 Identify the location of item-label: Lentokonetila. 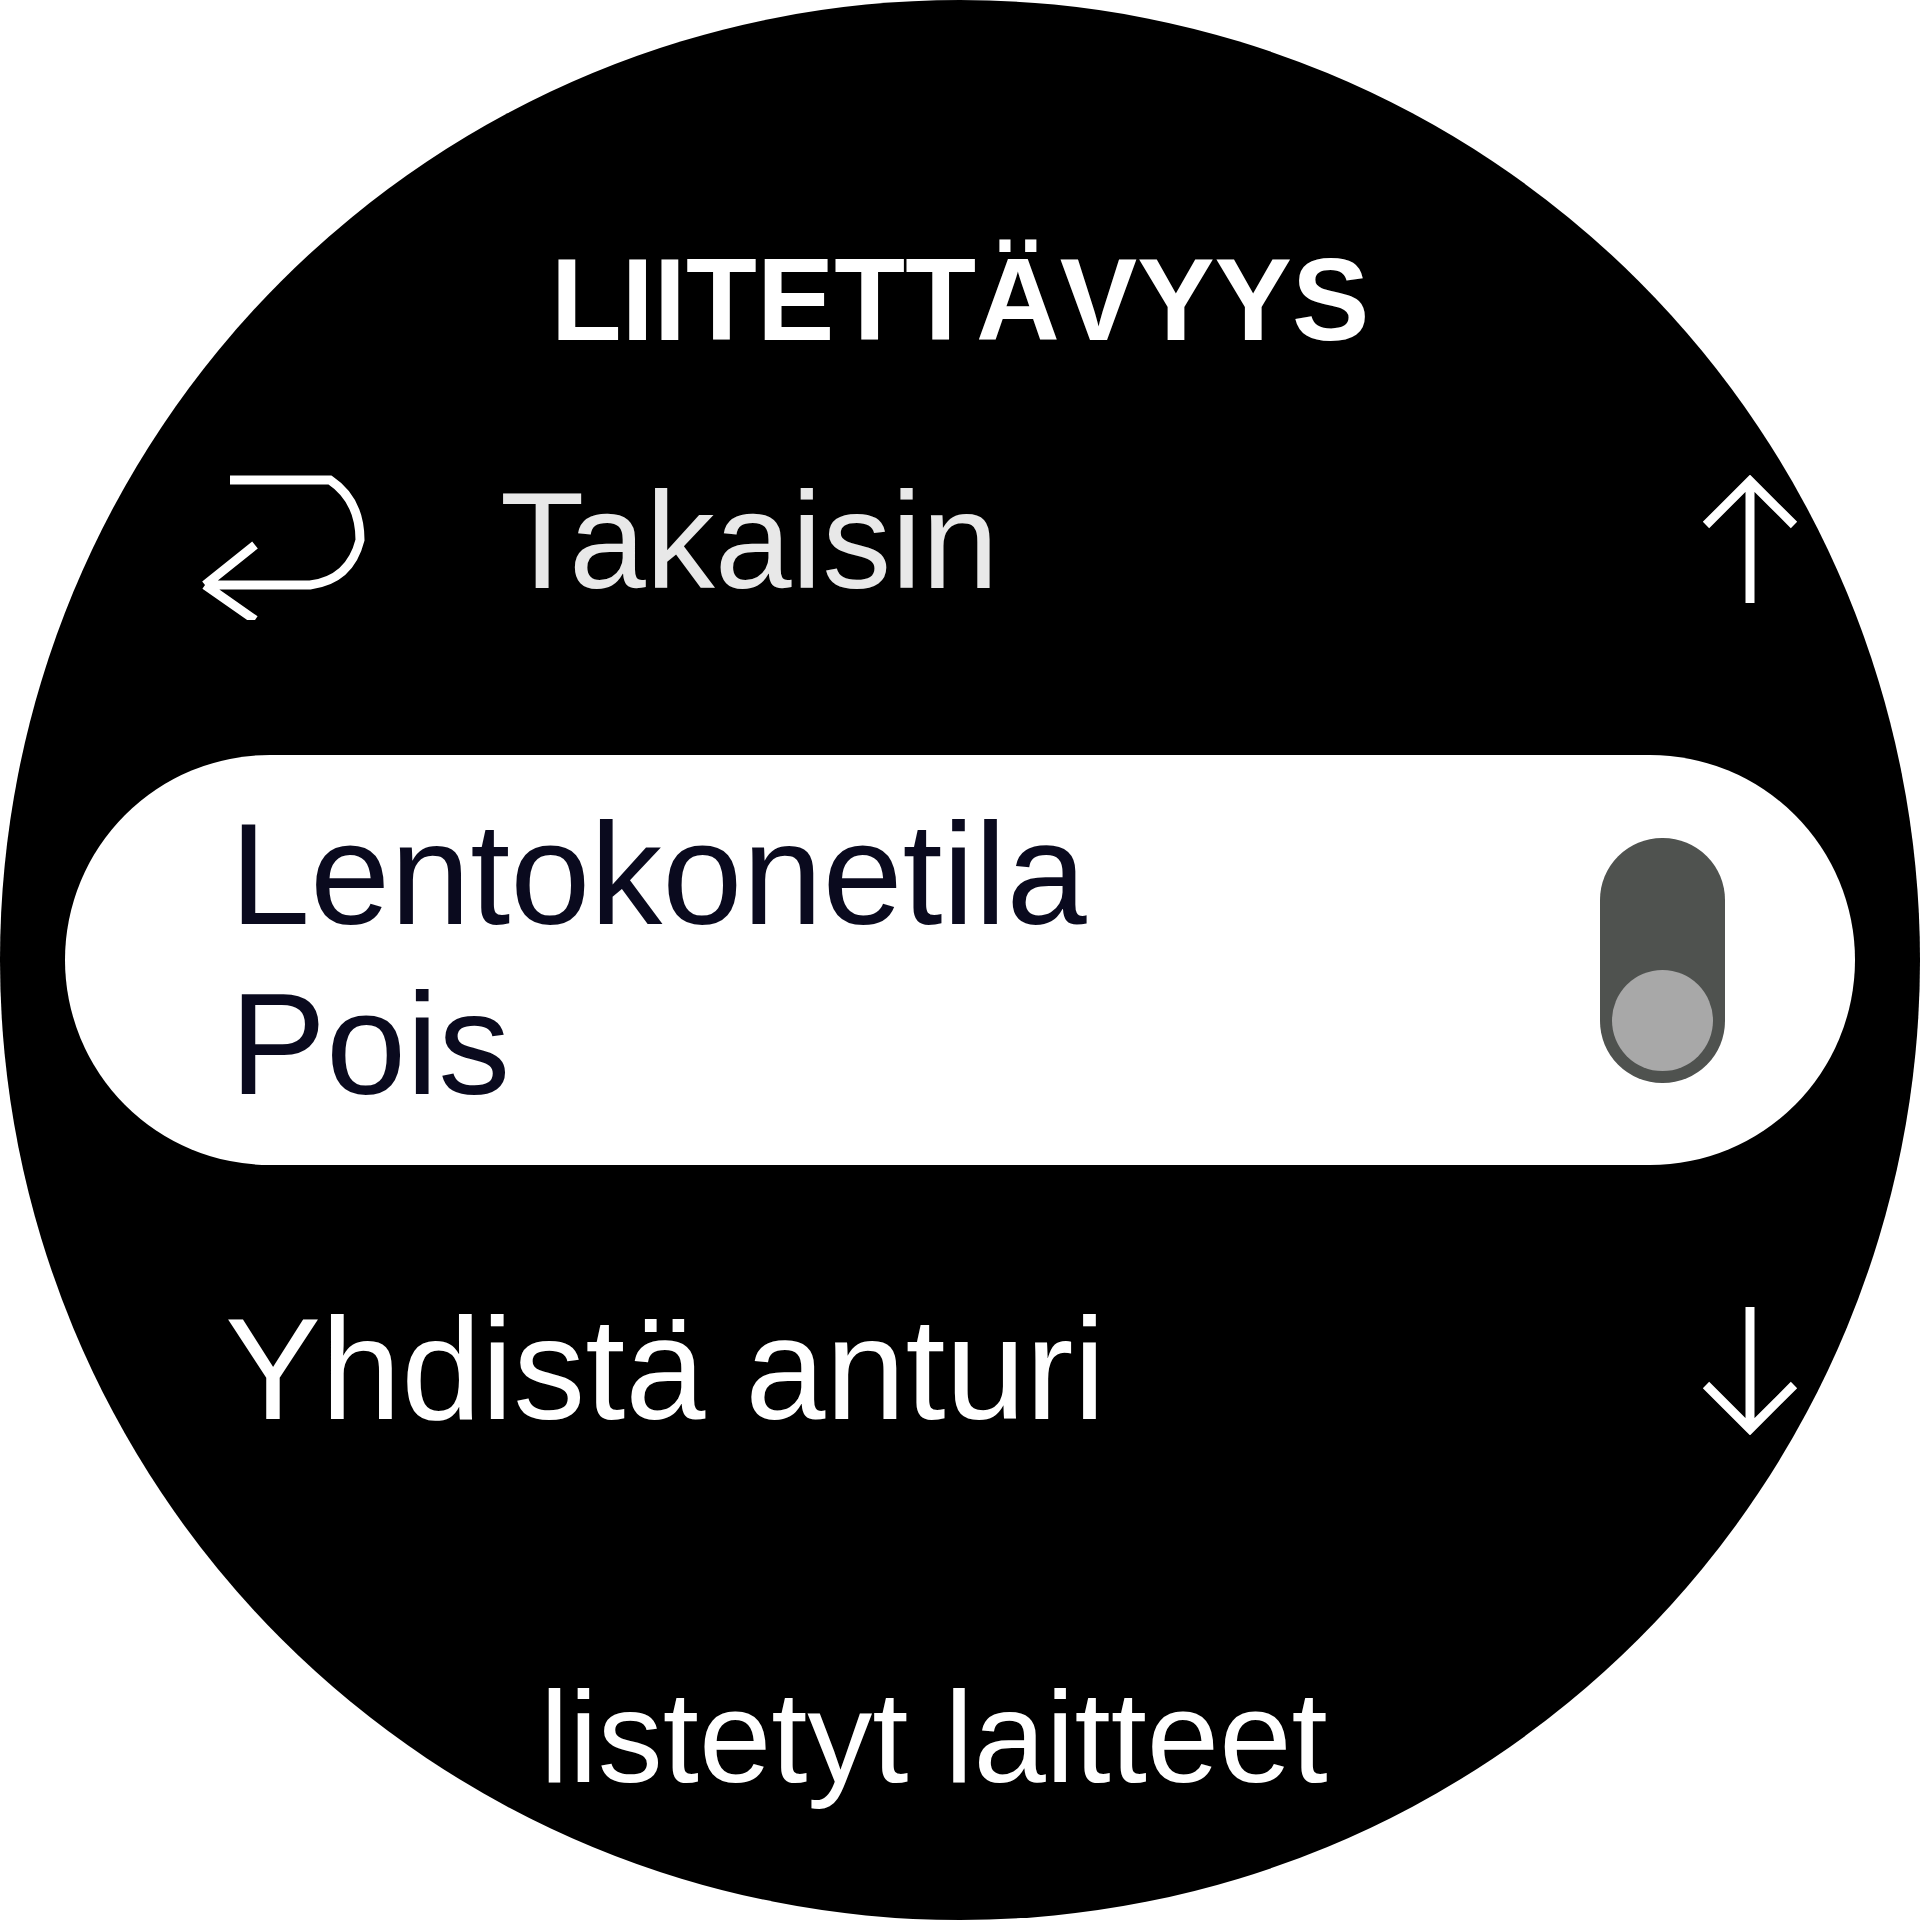
(658, 875).